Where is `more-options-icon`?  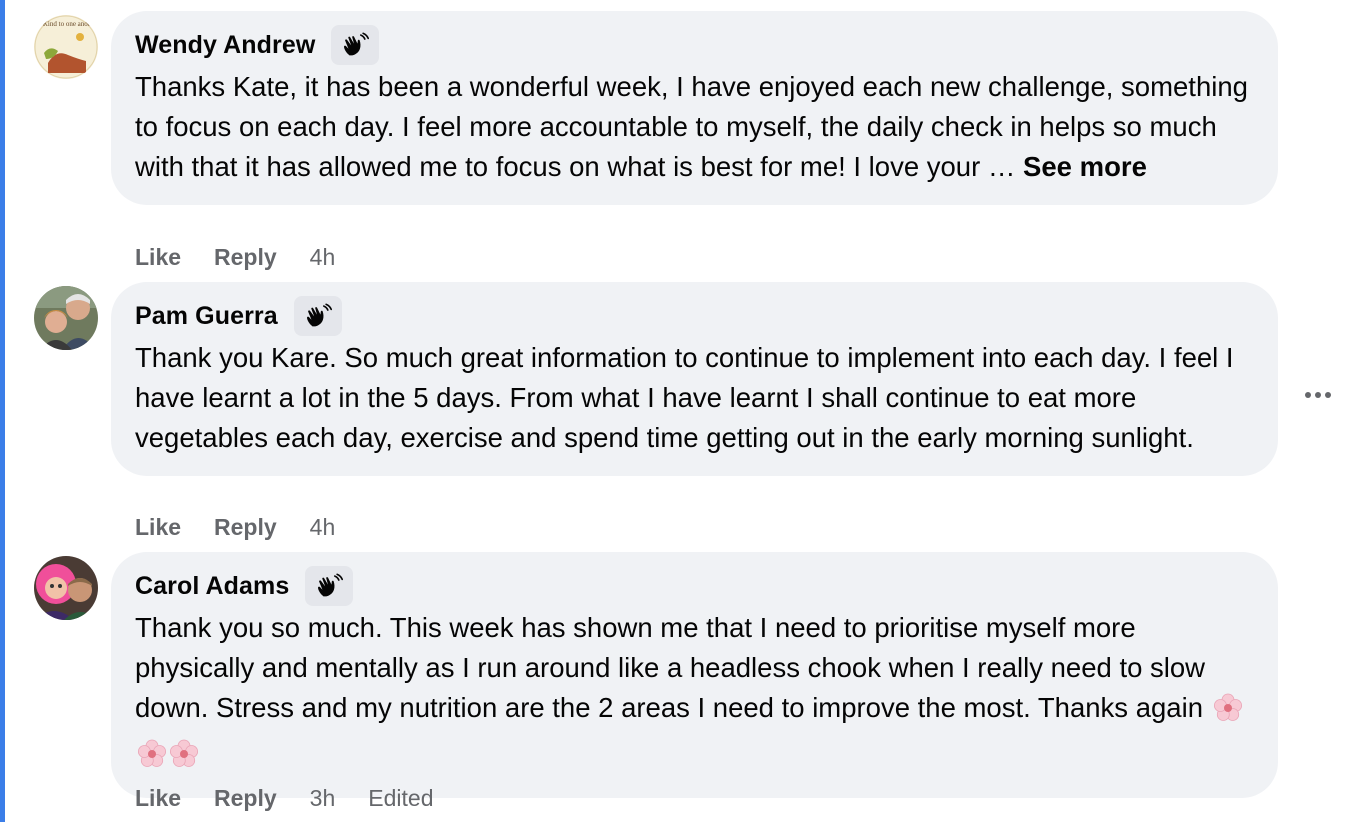
more-options-icon is located at coordinates (1318, 395).